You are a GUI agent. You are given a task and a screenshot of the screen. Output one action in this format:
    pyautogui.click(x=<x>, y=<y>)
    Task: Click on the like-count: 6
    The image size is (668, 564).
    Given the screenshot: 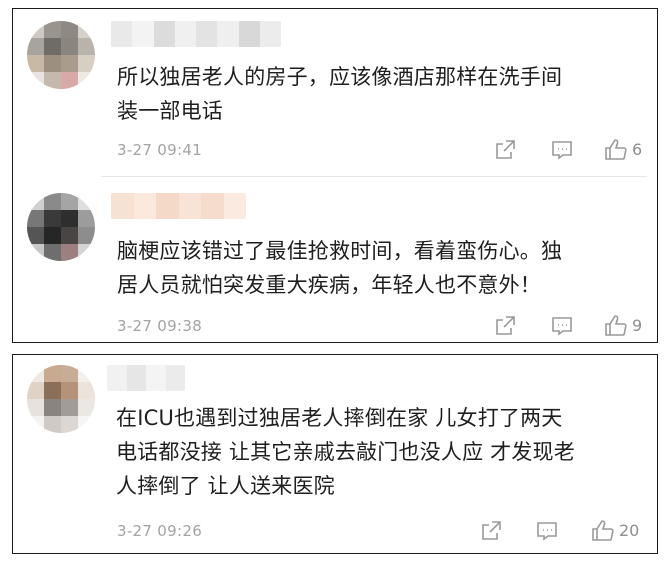 What is the action you would take?
    pyautogui.click(x=637, y=149)
    